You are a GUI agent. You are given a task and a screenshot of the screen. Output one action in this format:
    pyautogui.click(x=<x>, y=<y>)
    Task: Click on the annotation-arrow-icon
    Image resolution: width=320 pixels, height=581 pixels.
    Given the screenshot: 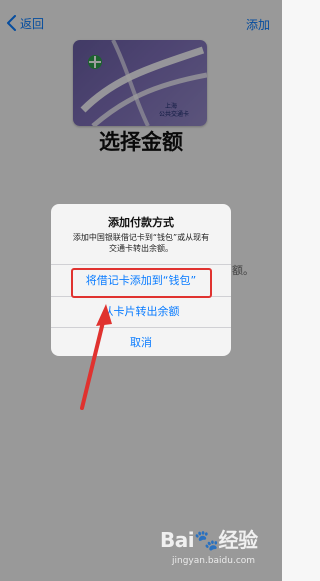 What is the action you would take?
    pyautogui.click(x=96, y=357)
    